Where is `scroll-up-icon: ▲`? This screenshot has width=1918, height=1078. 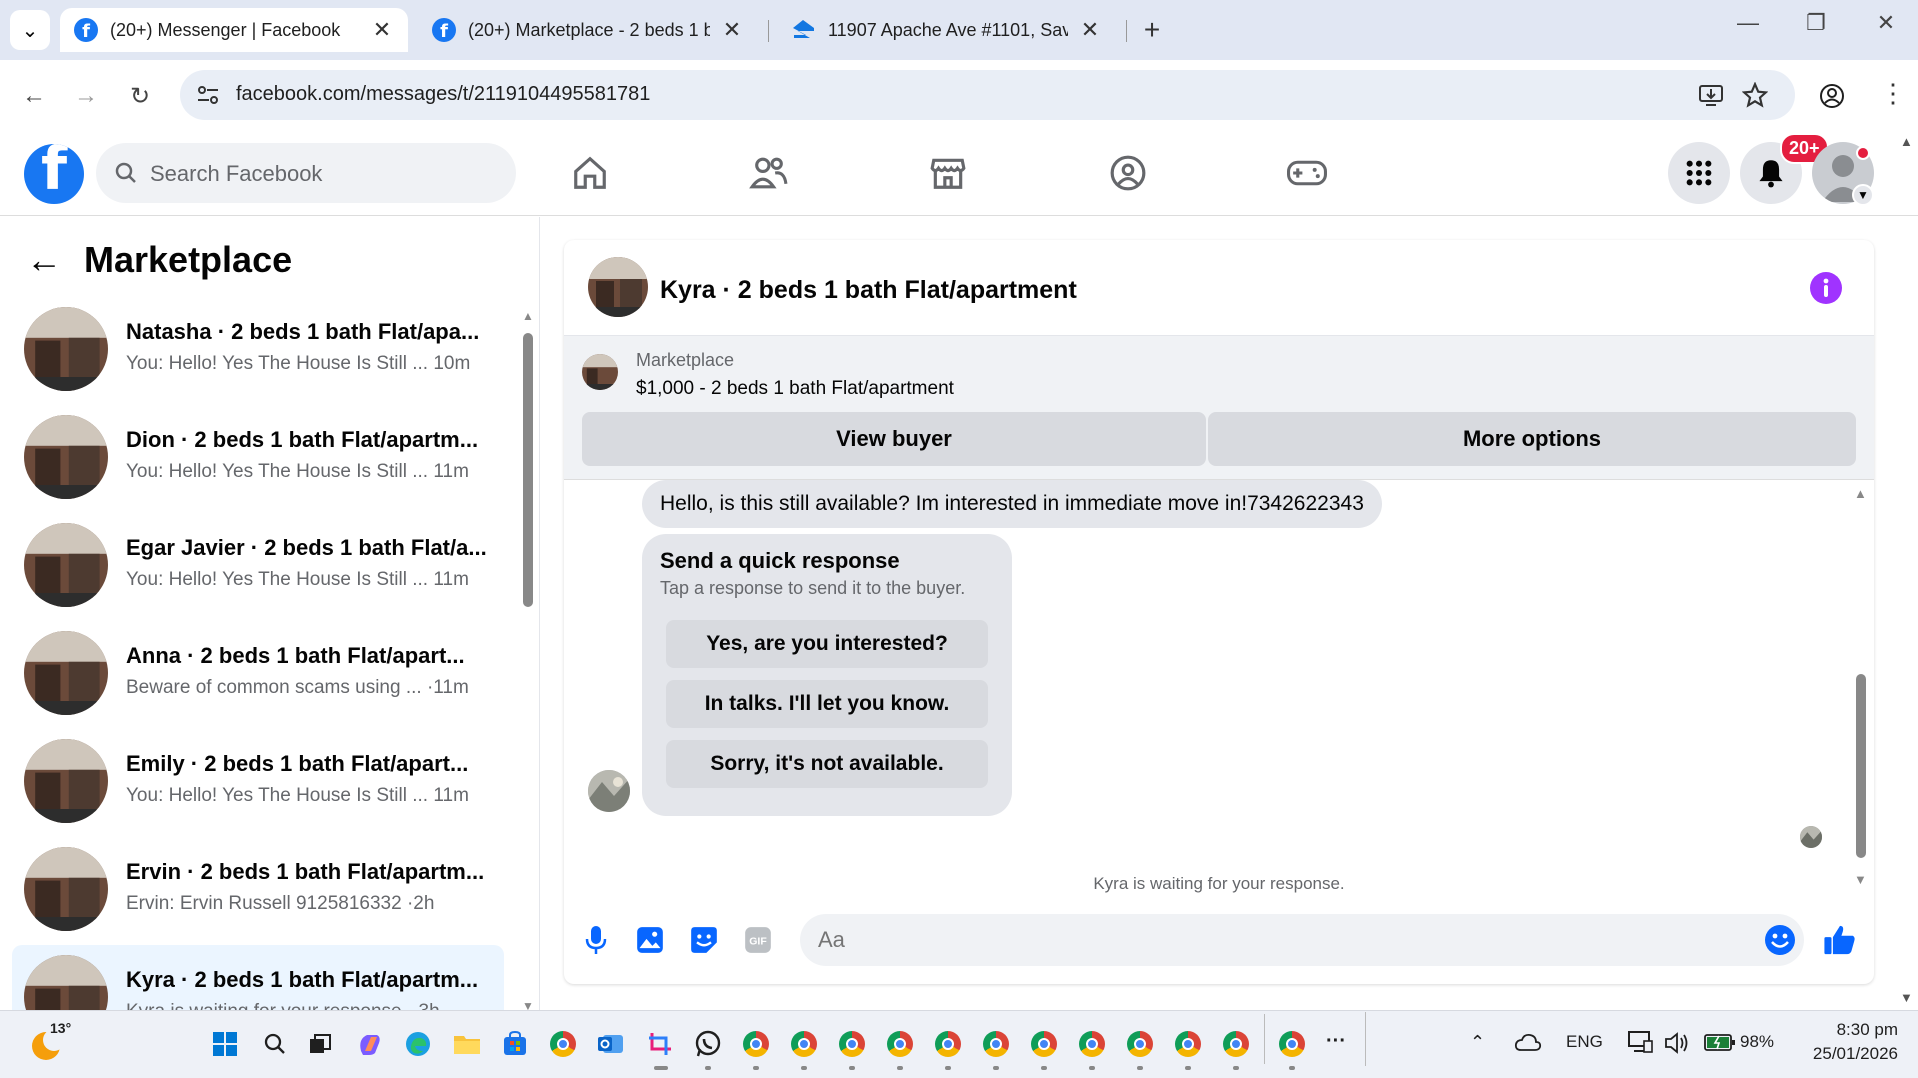 scroll-up-icon: ▲ is located at coordinates (528, 316).